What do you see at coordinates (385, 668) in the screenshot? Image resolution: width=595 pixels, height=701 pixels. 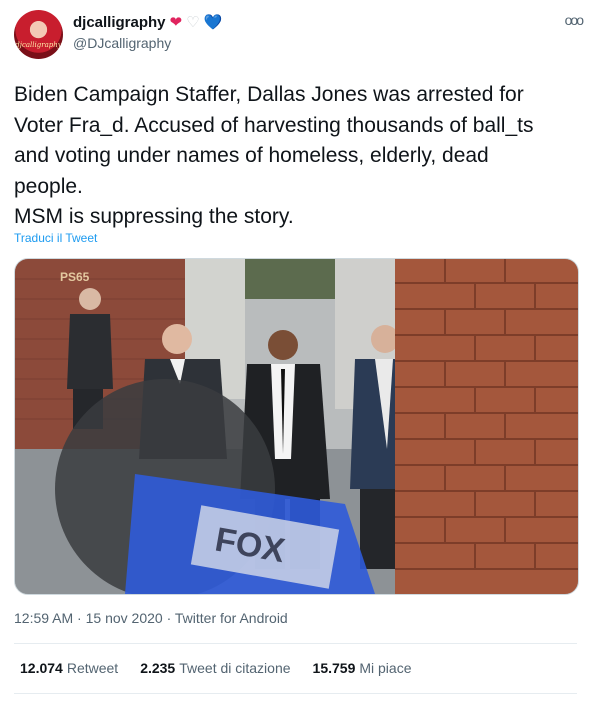 I see `likes-label: Mi piace` at bounding box center [385, 668].